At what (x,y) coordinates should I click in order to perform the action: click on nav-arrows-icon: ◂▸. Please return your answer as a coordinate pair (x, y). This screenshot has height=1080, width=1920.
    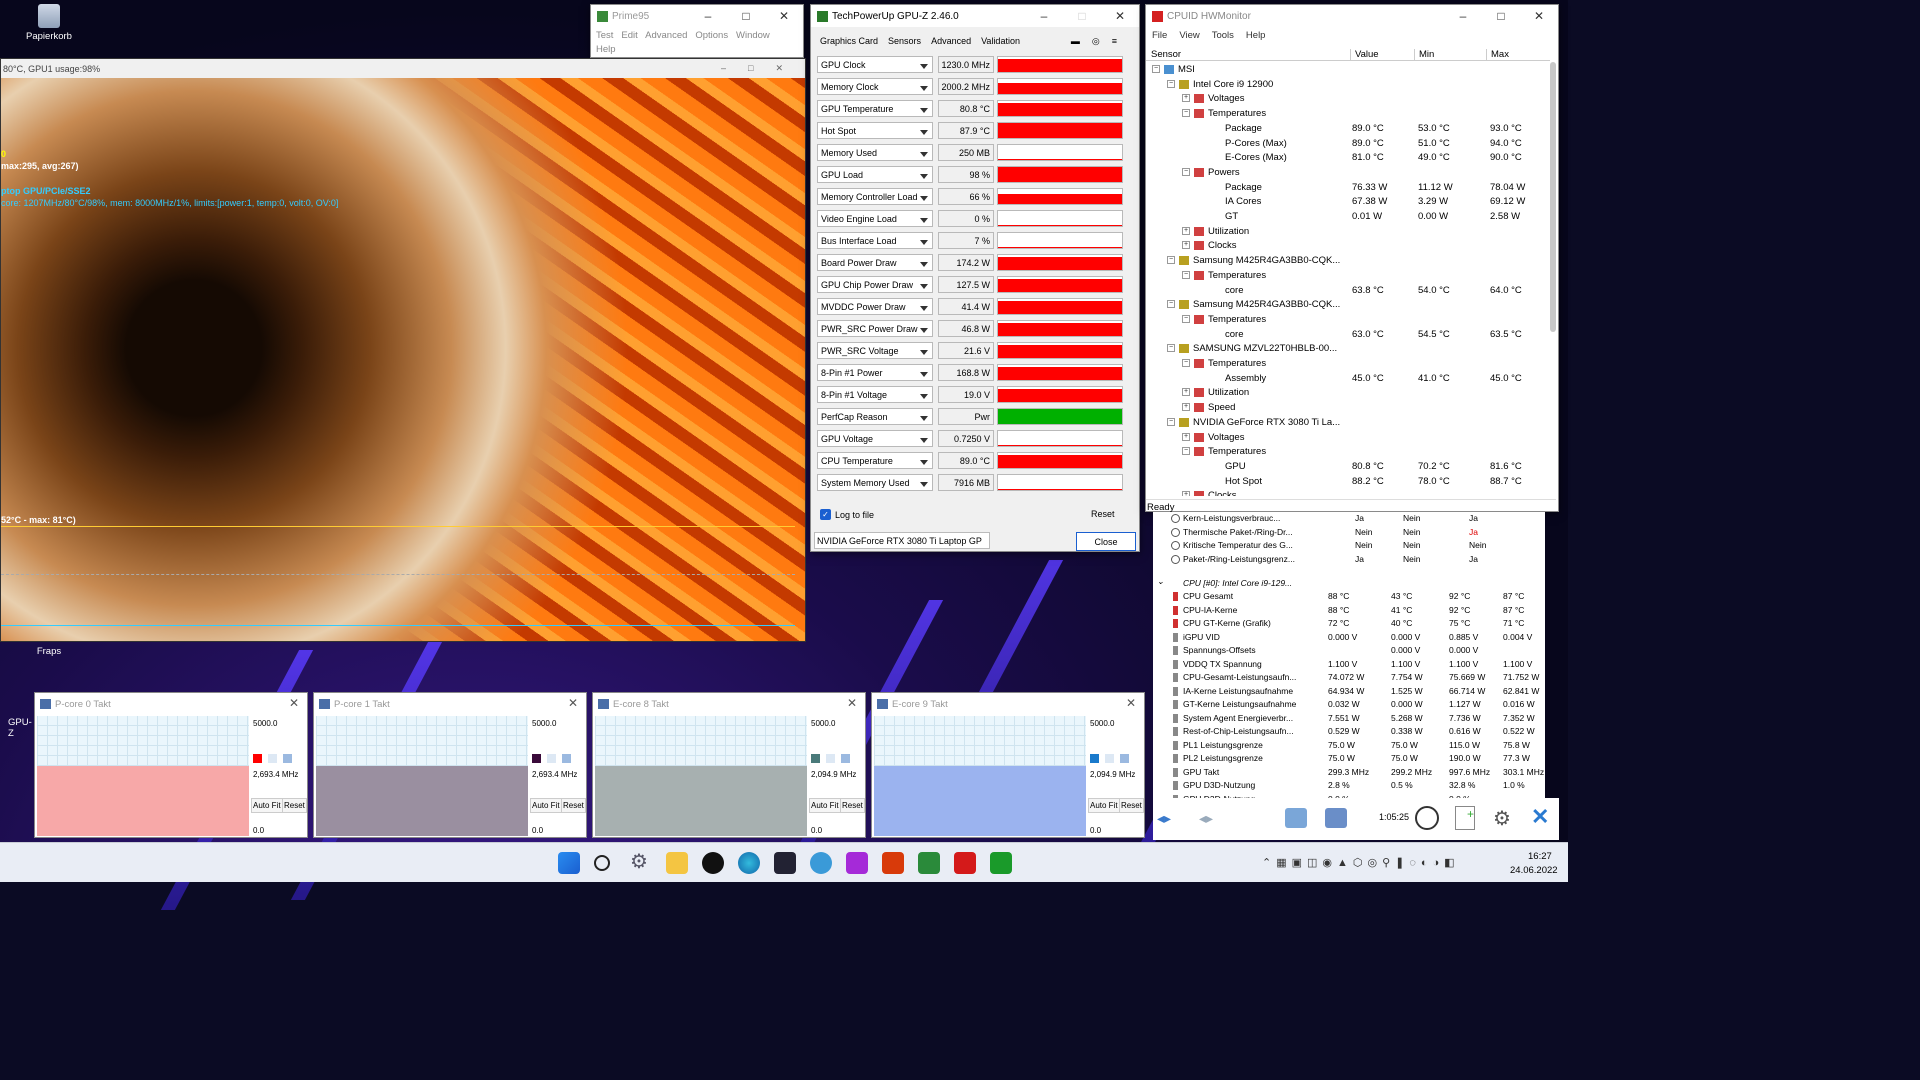
    Looking at the image, I should click on (1164, 818).